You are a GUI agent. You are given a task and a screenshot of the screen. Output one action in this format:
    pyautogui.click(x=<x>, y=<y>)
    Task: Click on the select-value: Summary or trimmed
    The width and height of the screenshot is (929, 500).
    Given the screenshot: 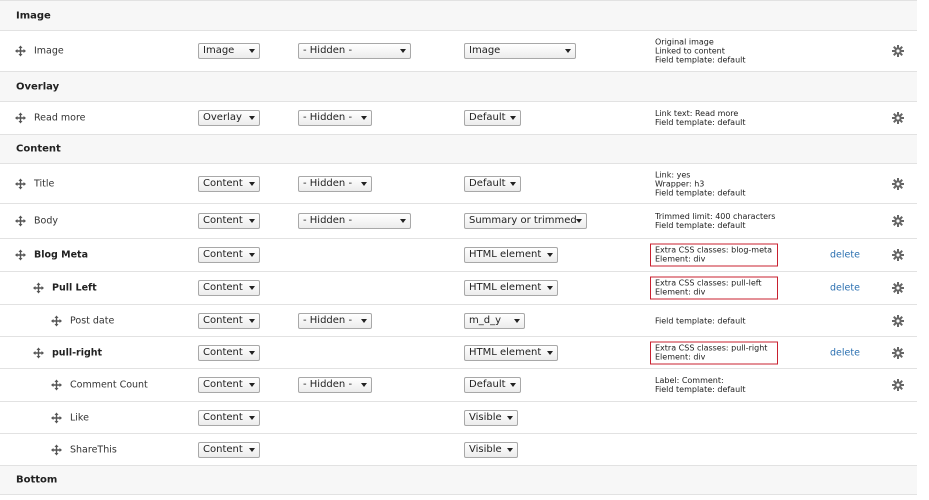 What is the action you would take?
    pyautogui.click(x=523, y=220)
    